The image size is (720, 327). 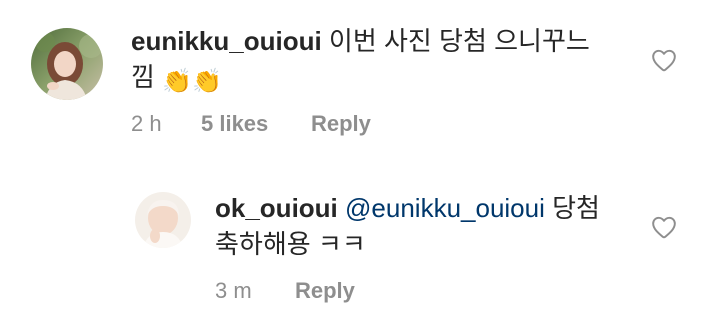 What do you see at coordinates (143, 77) in the screenshot?
I see `comment-text-continued: 낌` at bounding box center [143, 77].